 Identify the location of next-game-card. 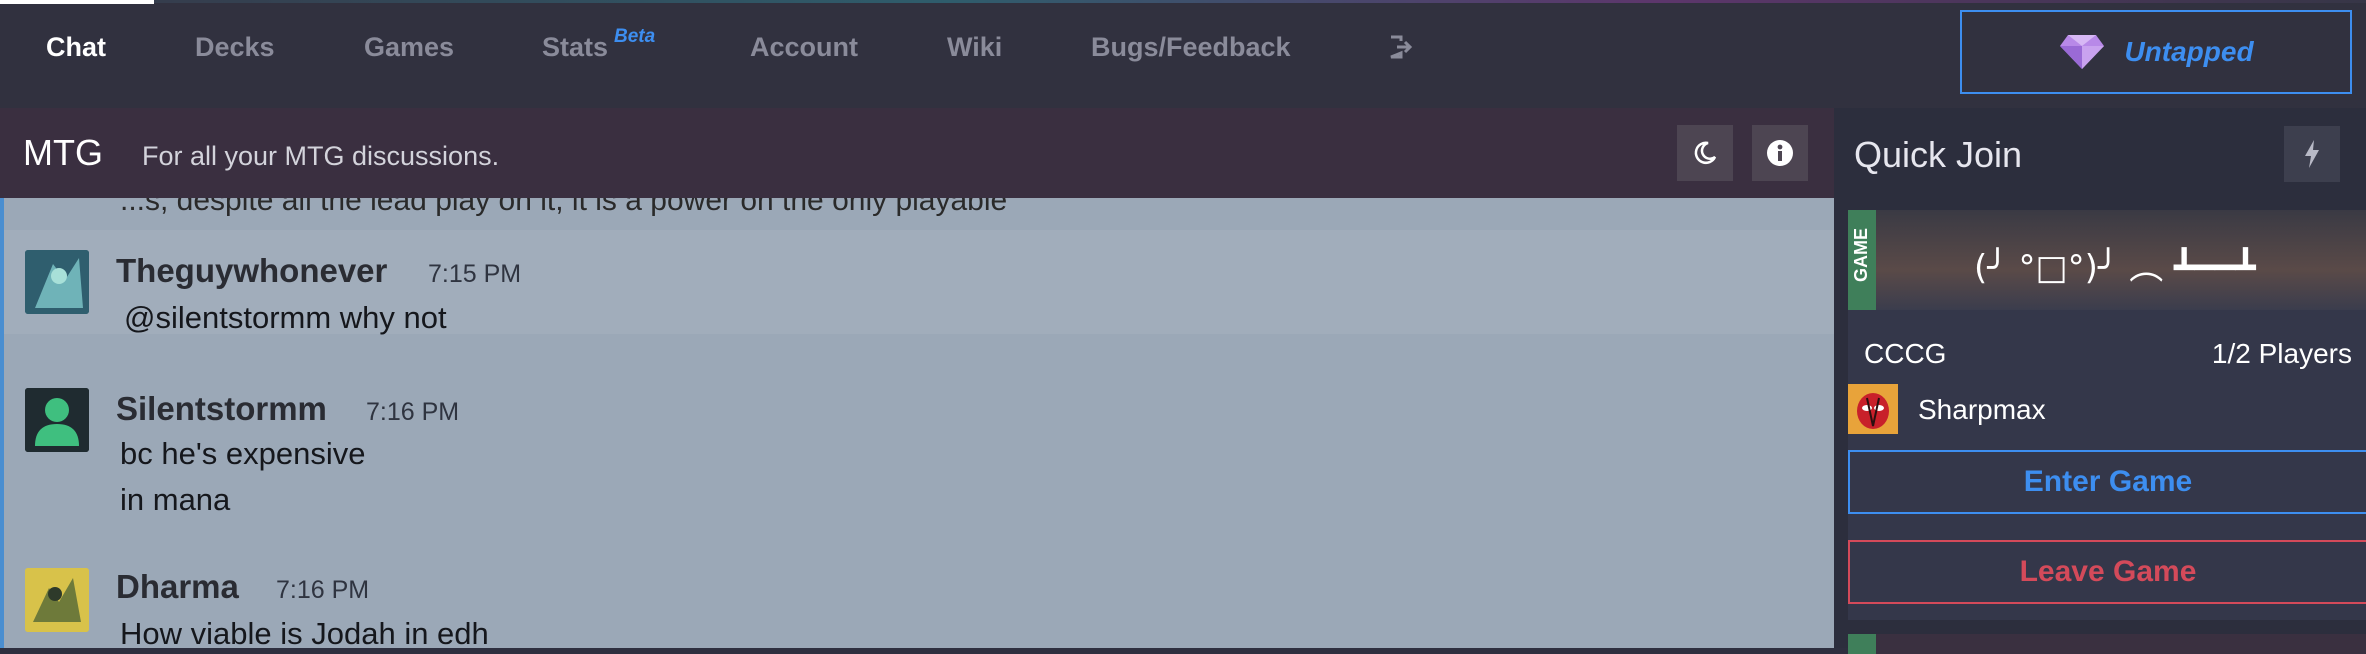
(2107, 644).